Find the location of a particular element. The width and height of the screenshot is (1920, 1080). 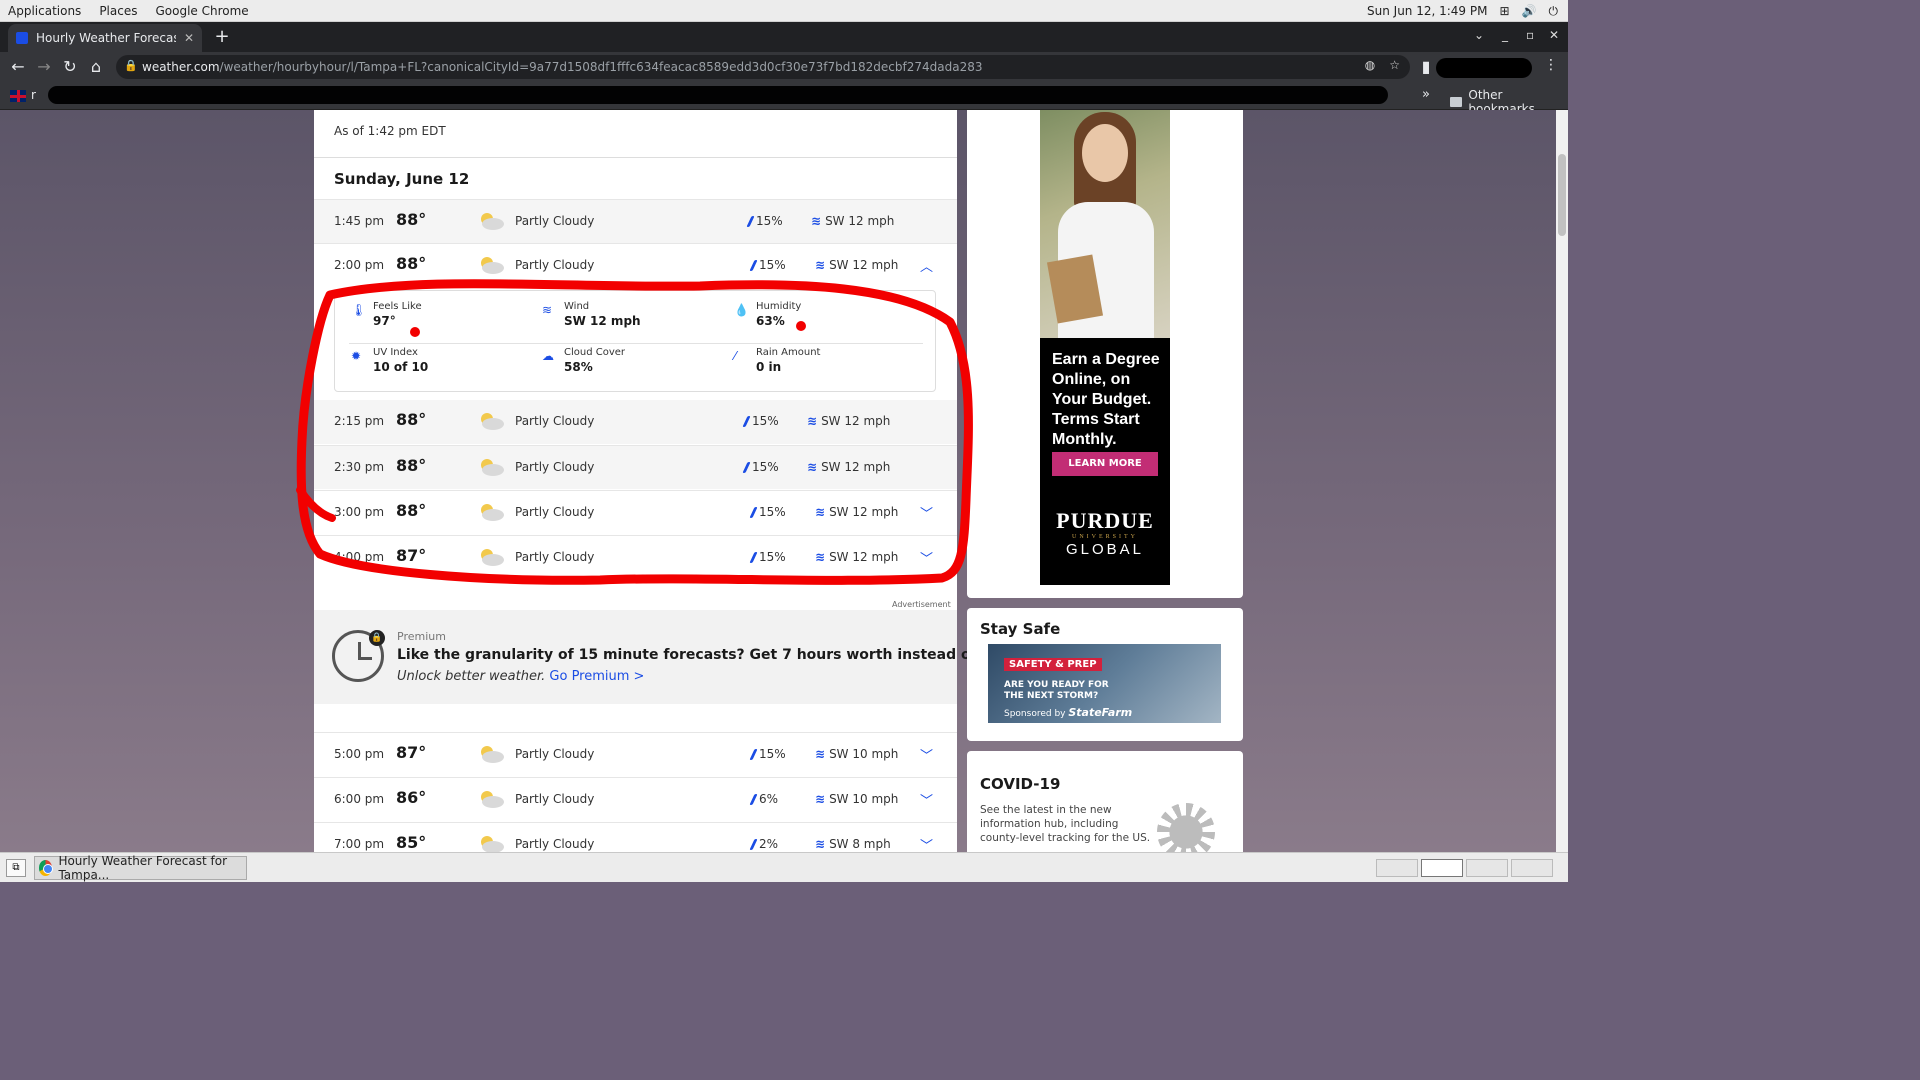

uv-index-cell: ✹ UV Index 10 of 10 is located at coordinates (452, 360).